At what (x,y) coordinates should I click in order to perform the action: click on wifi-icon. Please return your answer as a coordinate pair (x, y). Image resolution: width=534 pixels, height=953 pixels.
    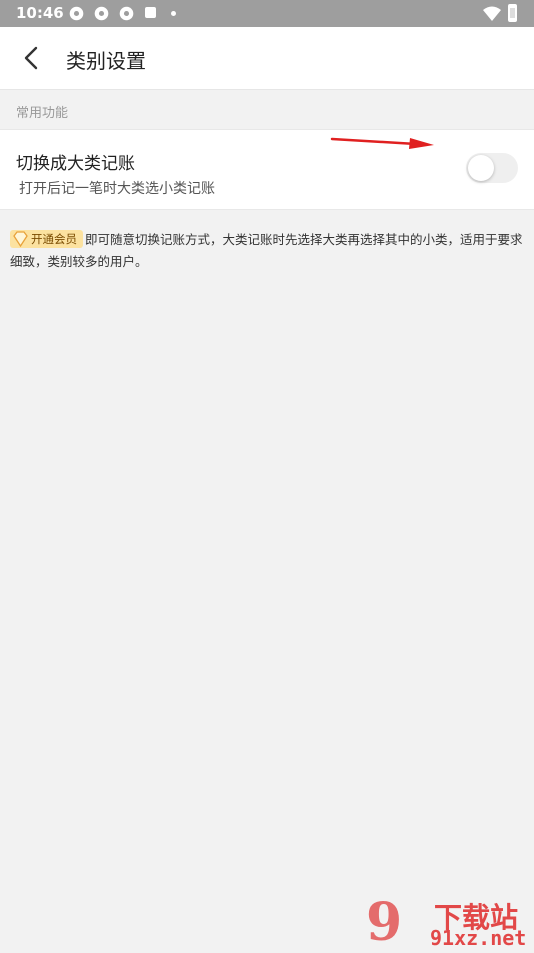
    Looking at the image, I should click on (492, 13).